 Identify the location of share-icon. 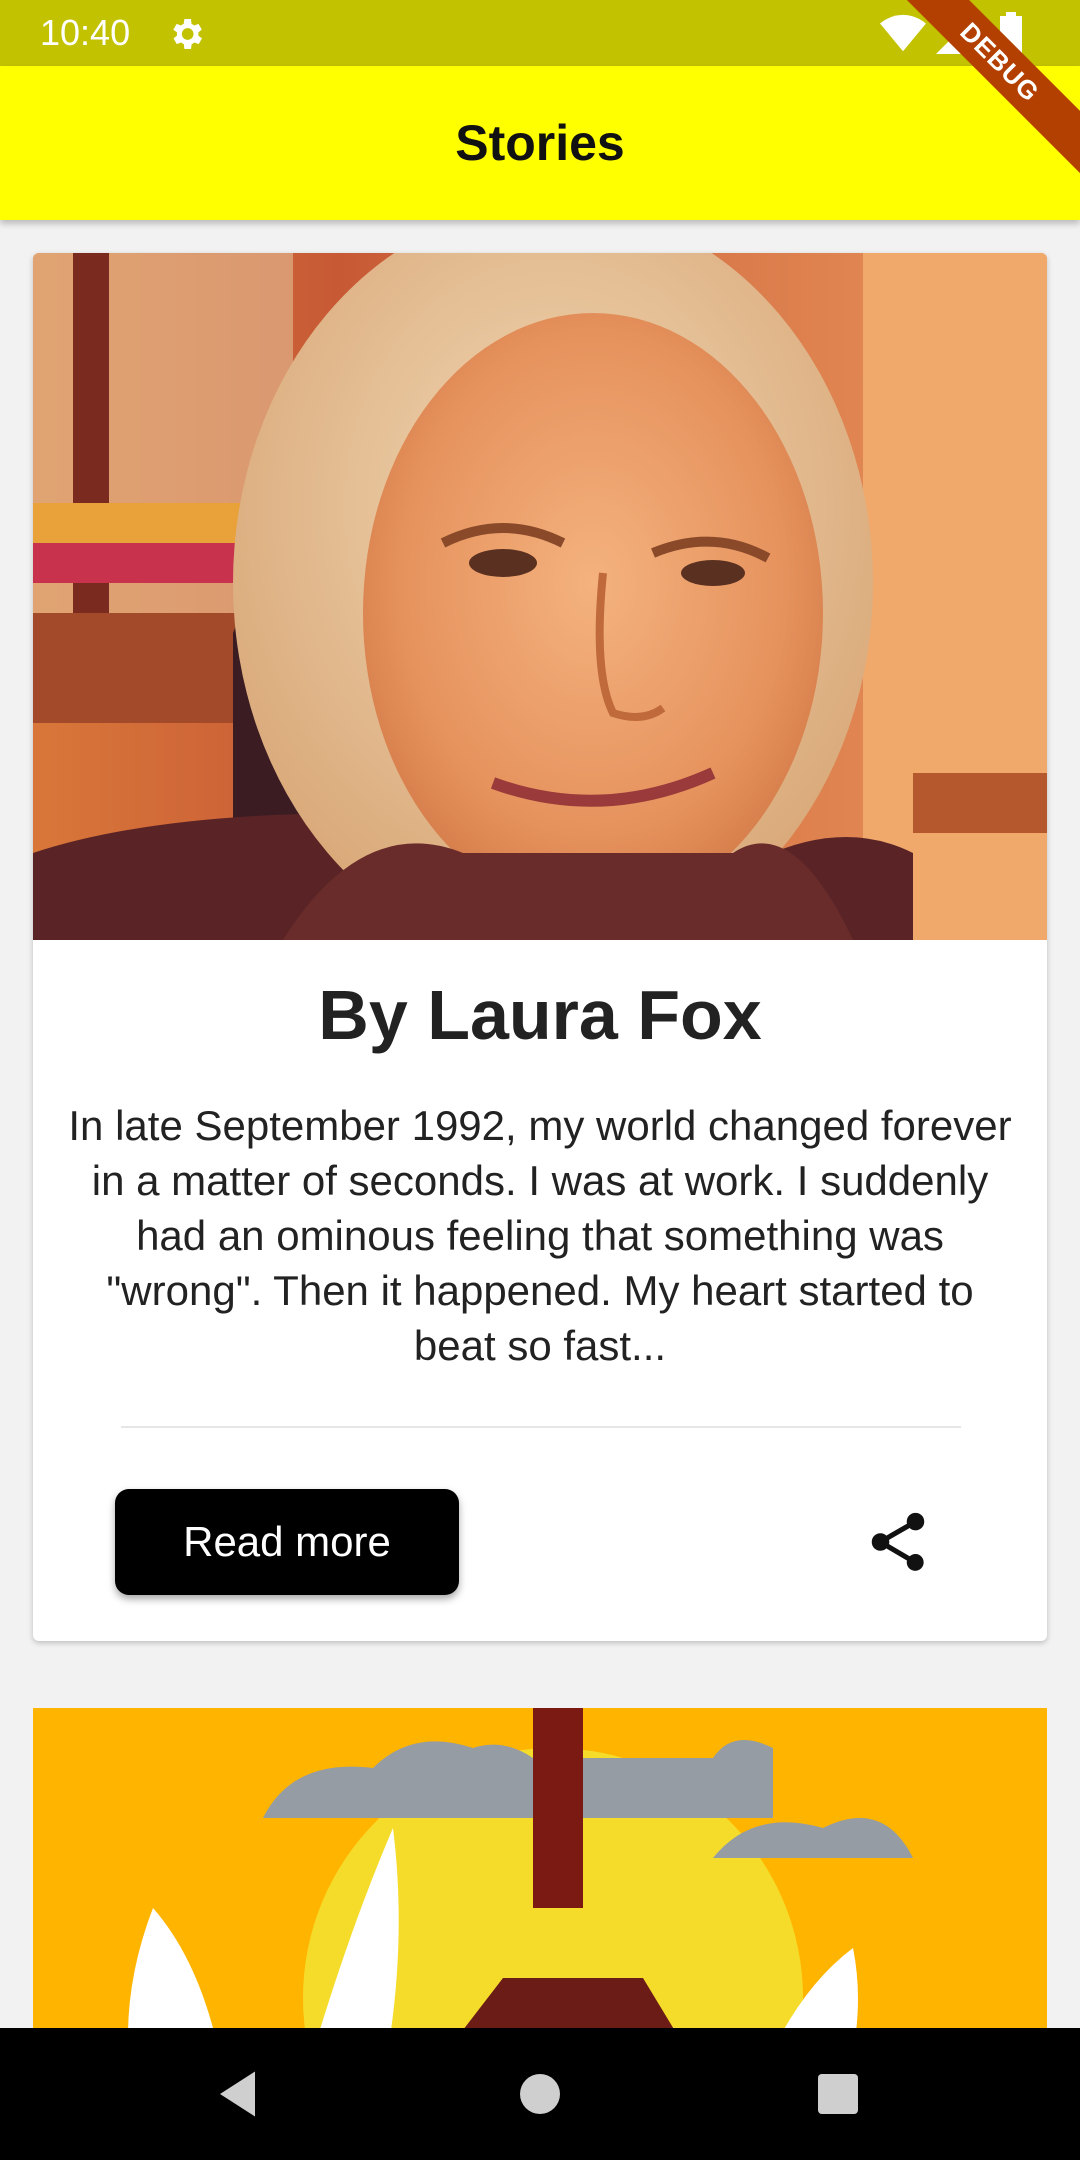
(898, 1542).